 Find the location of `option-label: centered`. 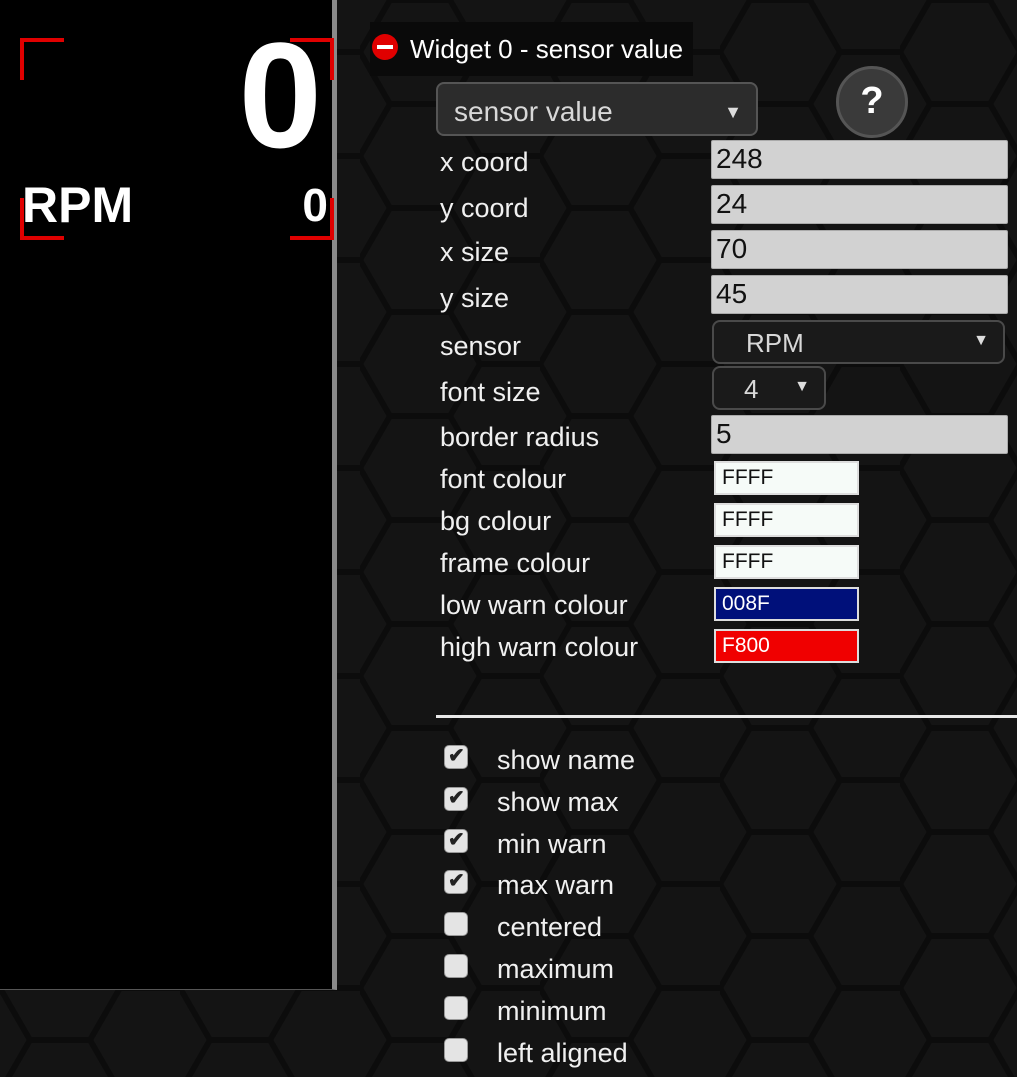

option-label: centered is located at coordinates (550, 927).